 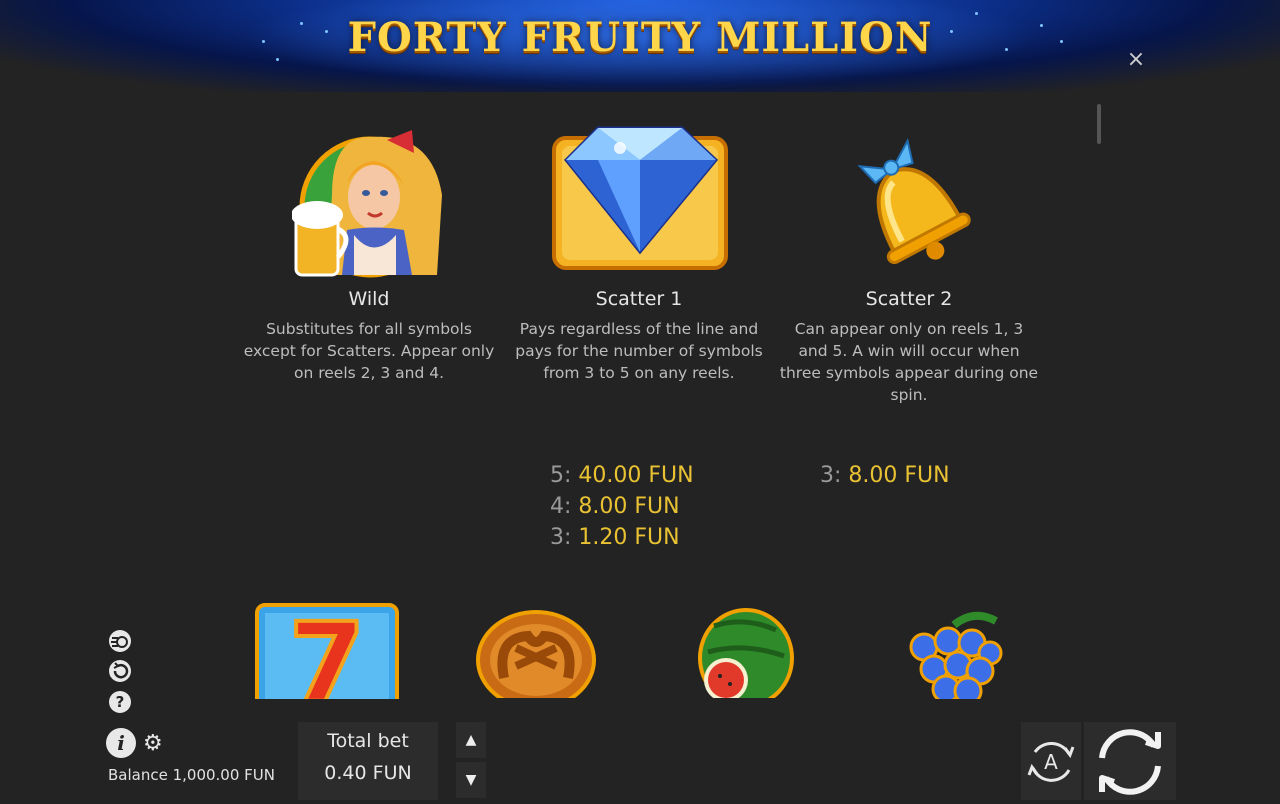 I want to click on help-icon: ?, so click(x=120, y=702).